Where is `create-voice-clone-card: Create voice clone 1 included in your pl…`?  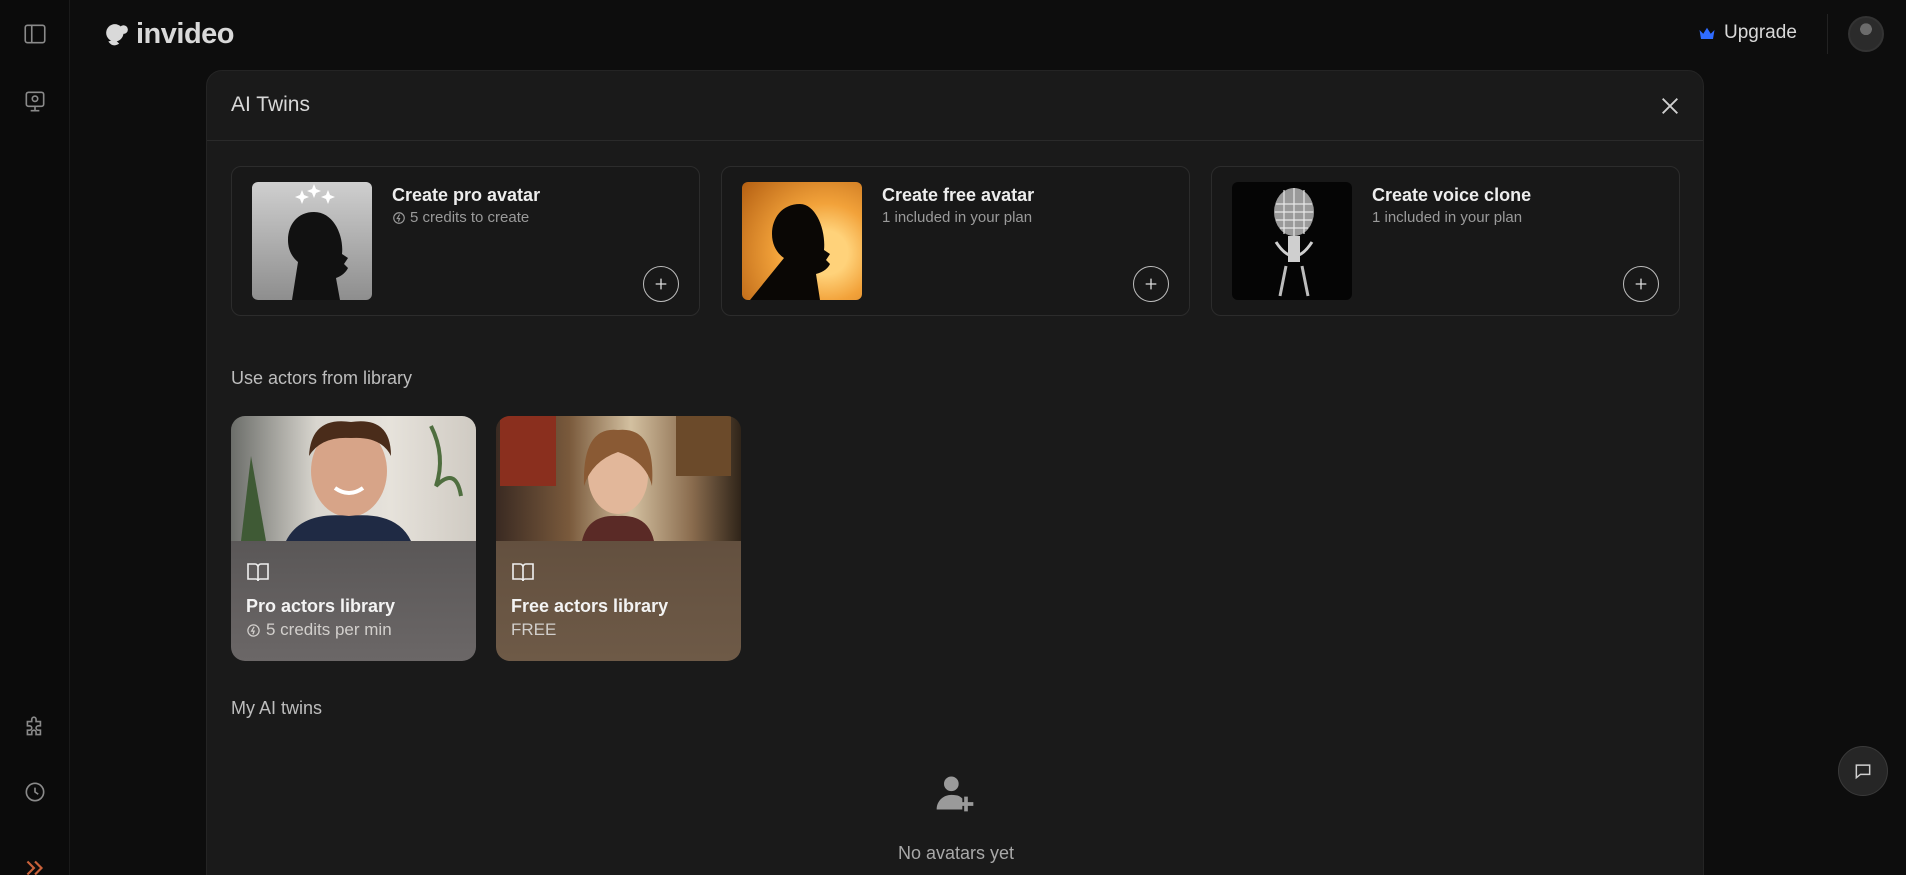 create-voice-clone-card: Create voice clone 1 included in your pl… is located at coordinates (1445, 241).